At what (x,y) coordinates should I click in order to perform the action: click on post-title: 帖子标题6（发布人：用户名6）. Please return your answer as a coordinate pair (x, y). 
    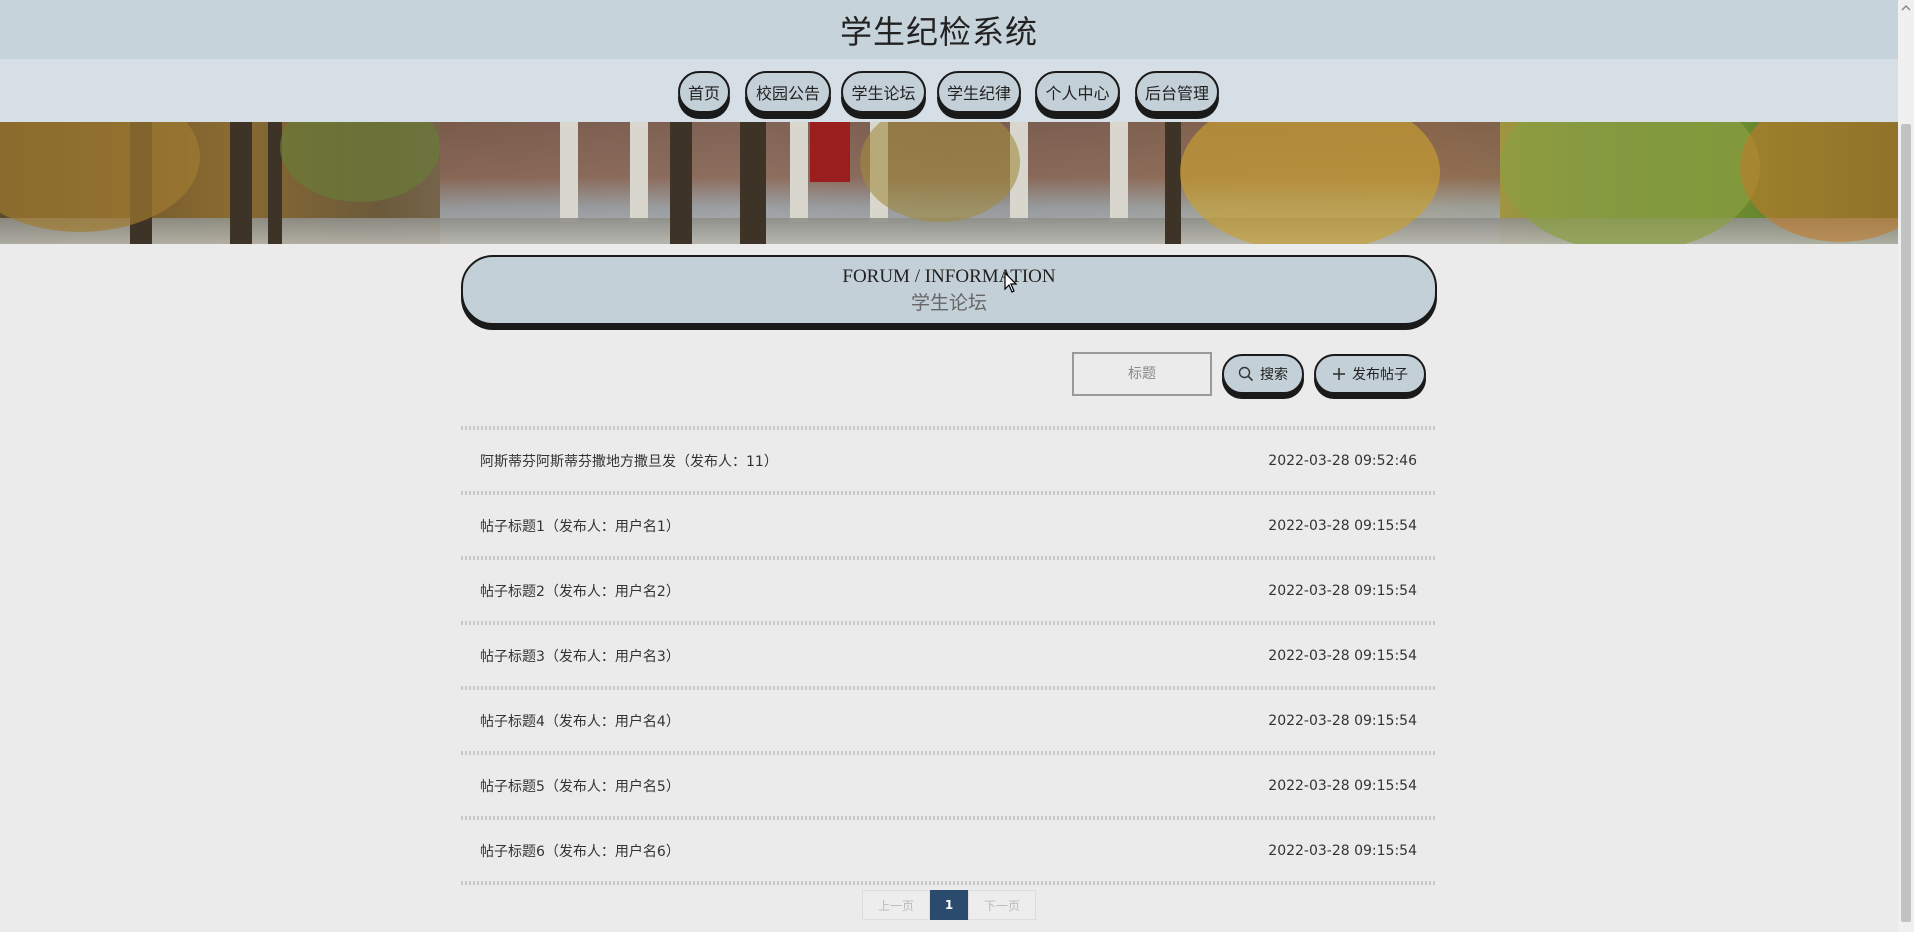
    Looking at the image, I should click on (580, 851).